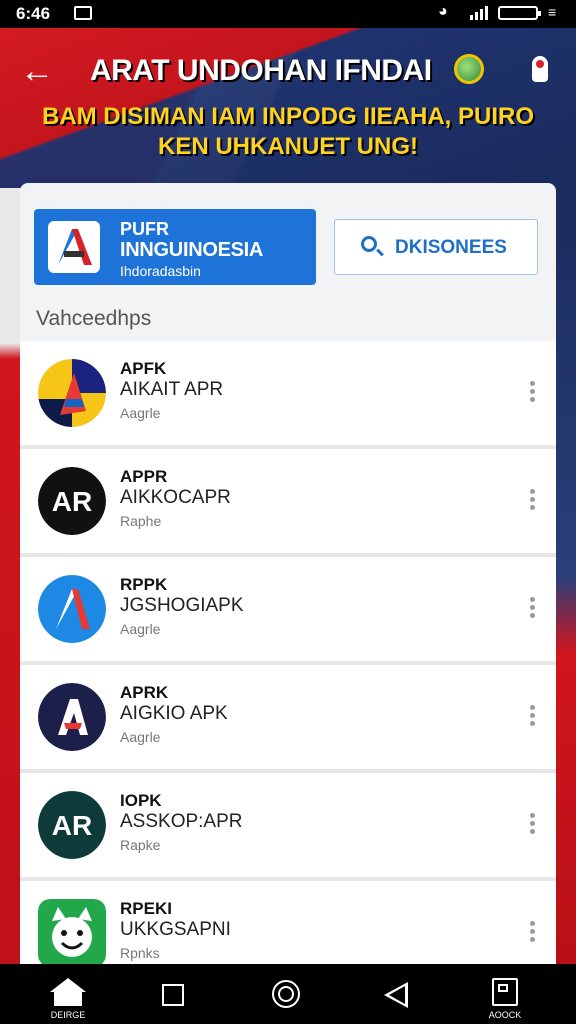 This screenshot has width=576, height=1024. Describe the element at coordinates (182, 605) in the screenshot. I see `app-subtitle: JGSHOGIAPK` at that location.